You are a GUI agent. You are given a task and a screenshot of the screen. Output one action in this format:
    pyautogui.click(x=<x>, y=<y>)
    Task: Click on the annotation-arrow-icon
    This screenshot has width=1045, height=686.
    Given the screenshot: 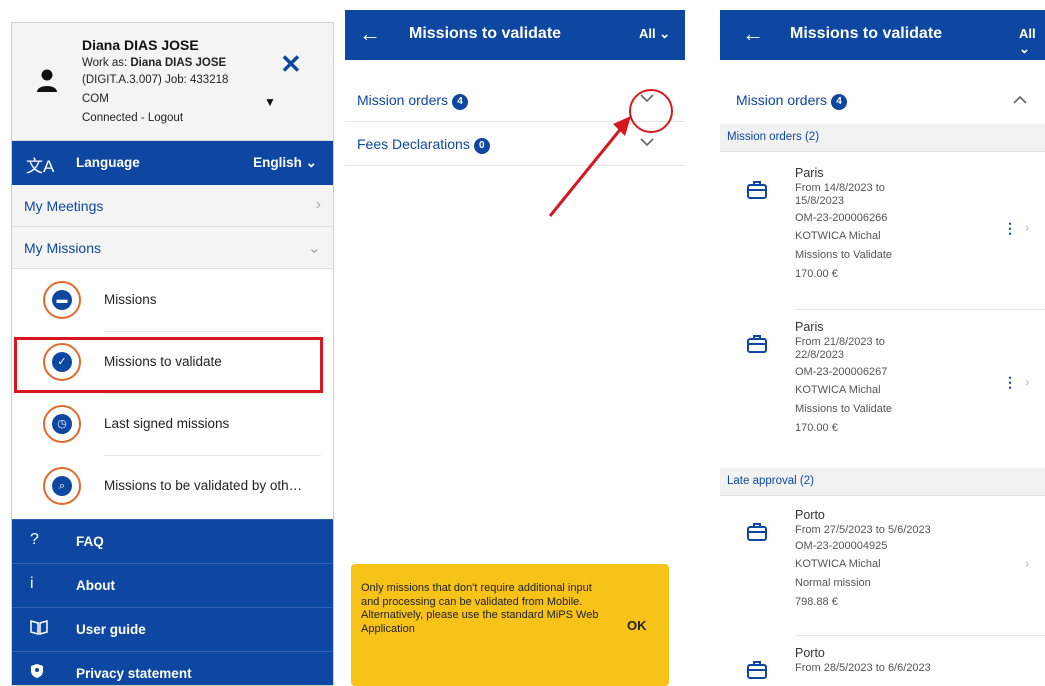 What is the action you would take?
    pyautogui.click(x=589, y=166)
    